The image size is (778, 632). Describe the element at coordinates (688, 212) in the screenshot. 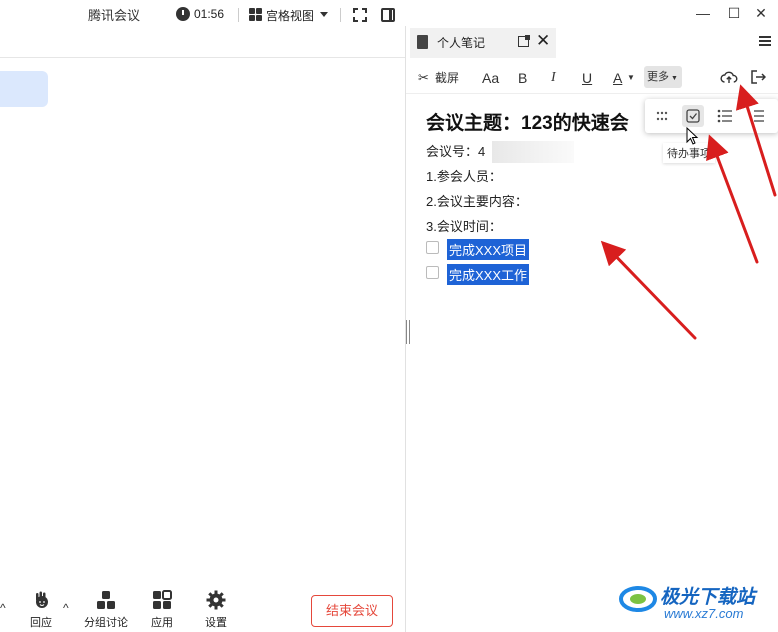

I see `annotation-arrows` at that location.